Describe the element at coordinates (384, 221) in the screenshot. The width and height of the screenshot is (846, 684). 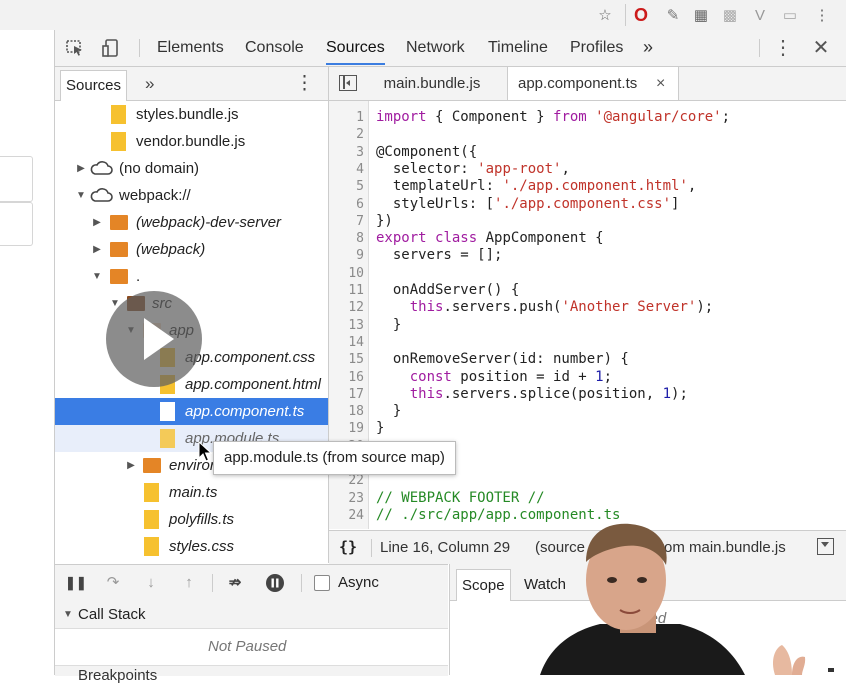
I see `code-line: })` at that location.